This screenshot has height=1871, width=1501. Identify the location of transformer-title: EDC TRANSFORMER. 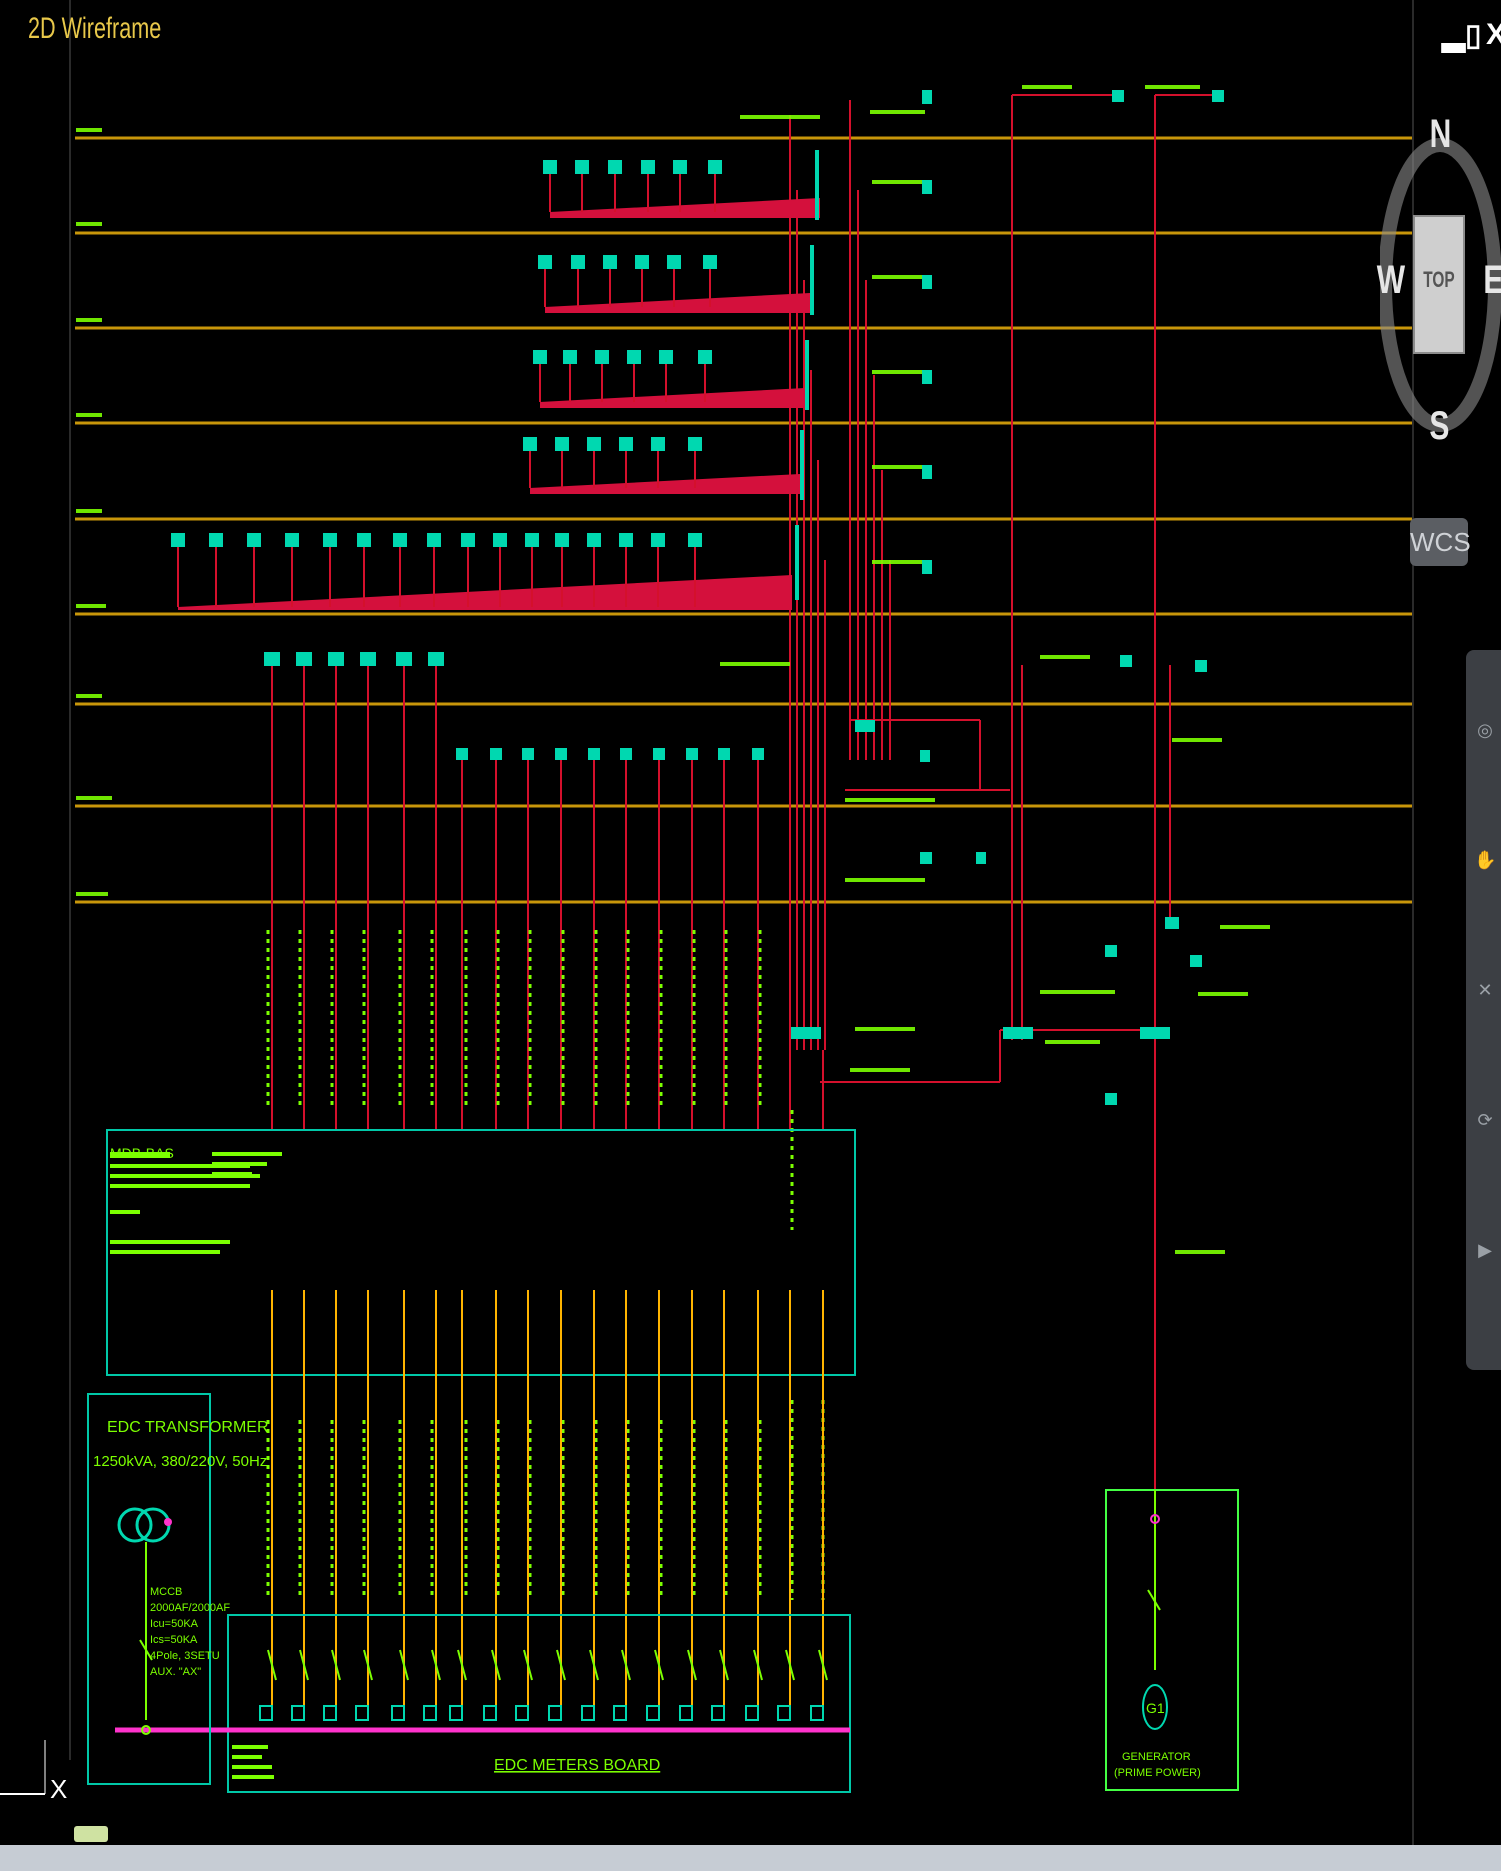
(188, 1427).